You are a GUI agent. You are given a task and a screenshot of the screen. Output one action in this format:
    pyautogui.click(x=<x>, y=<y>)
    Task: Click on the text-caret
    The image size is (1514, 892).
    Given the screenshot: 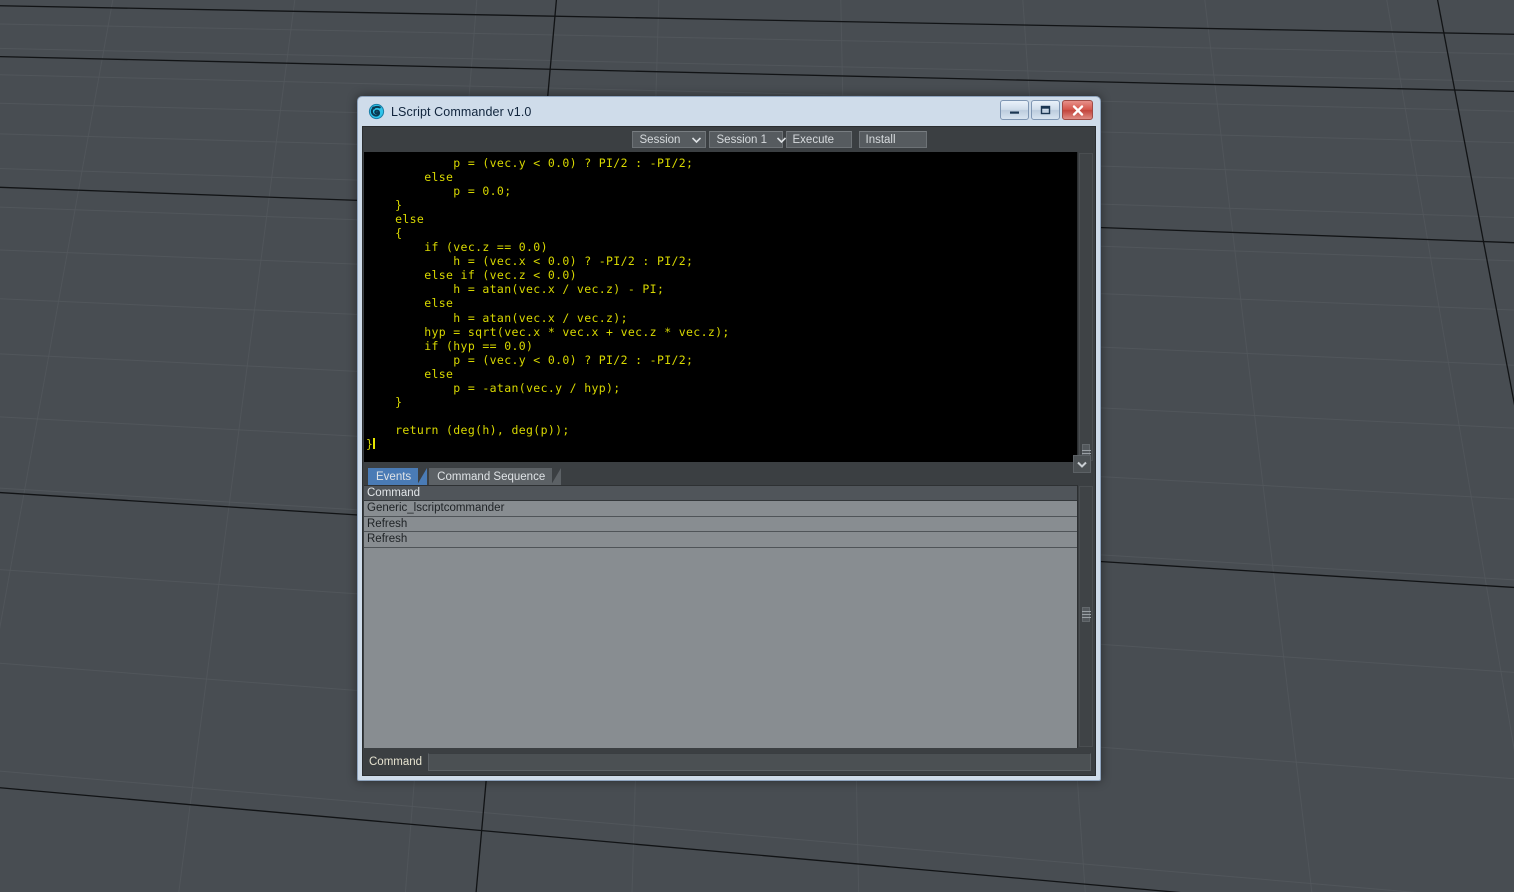 What is the action you would take?
    pyautogui.click(x=374, y=443)
    